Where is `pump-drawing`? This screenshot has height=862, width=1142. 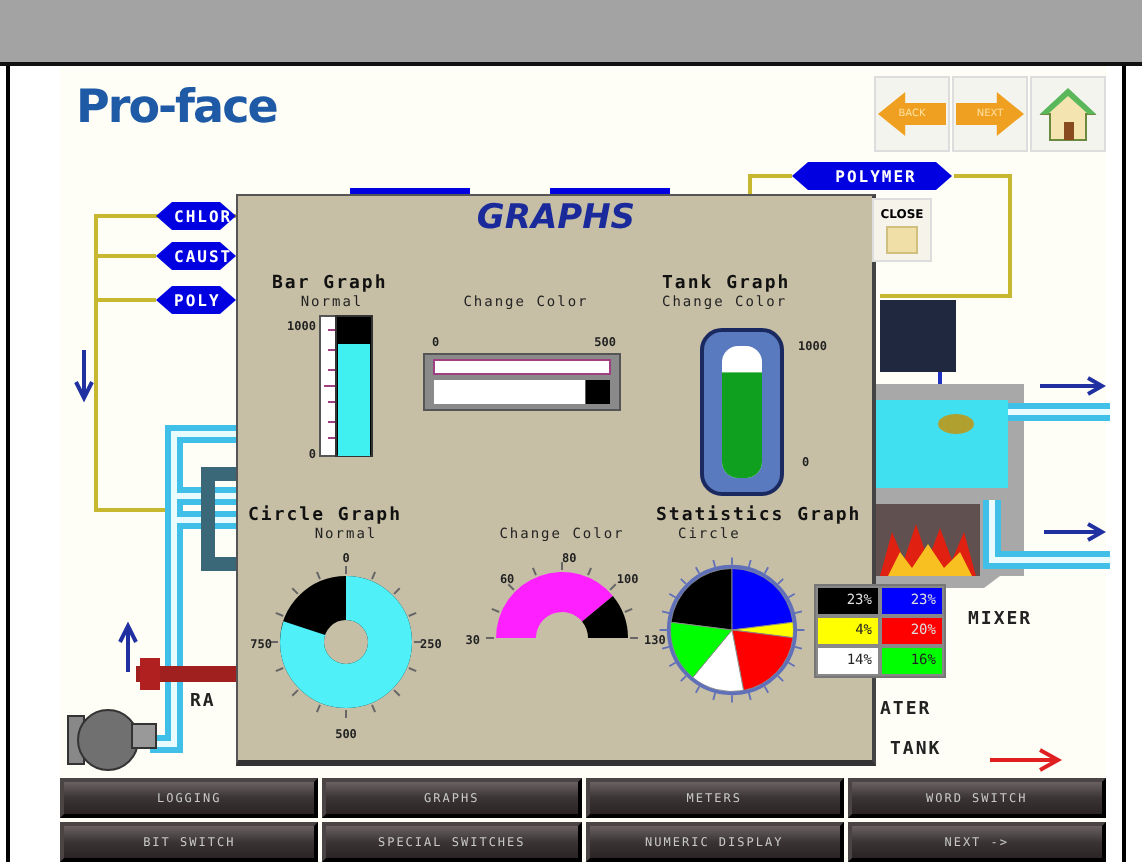
pump-drawing is located at coordinates (112, 740).